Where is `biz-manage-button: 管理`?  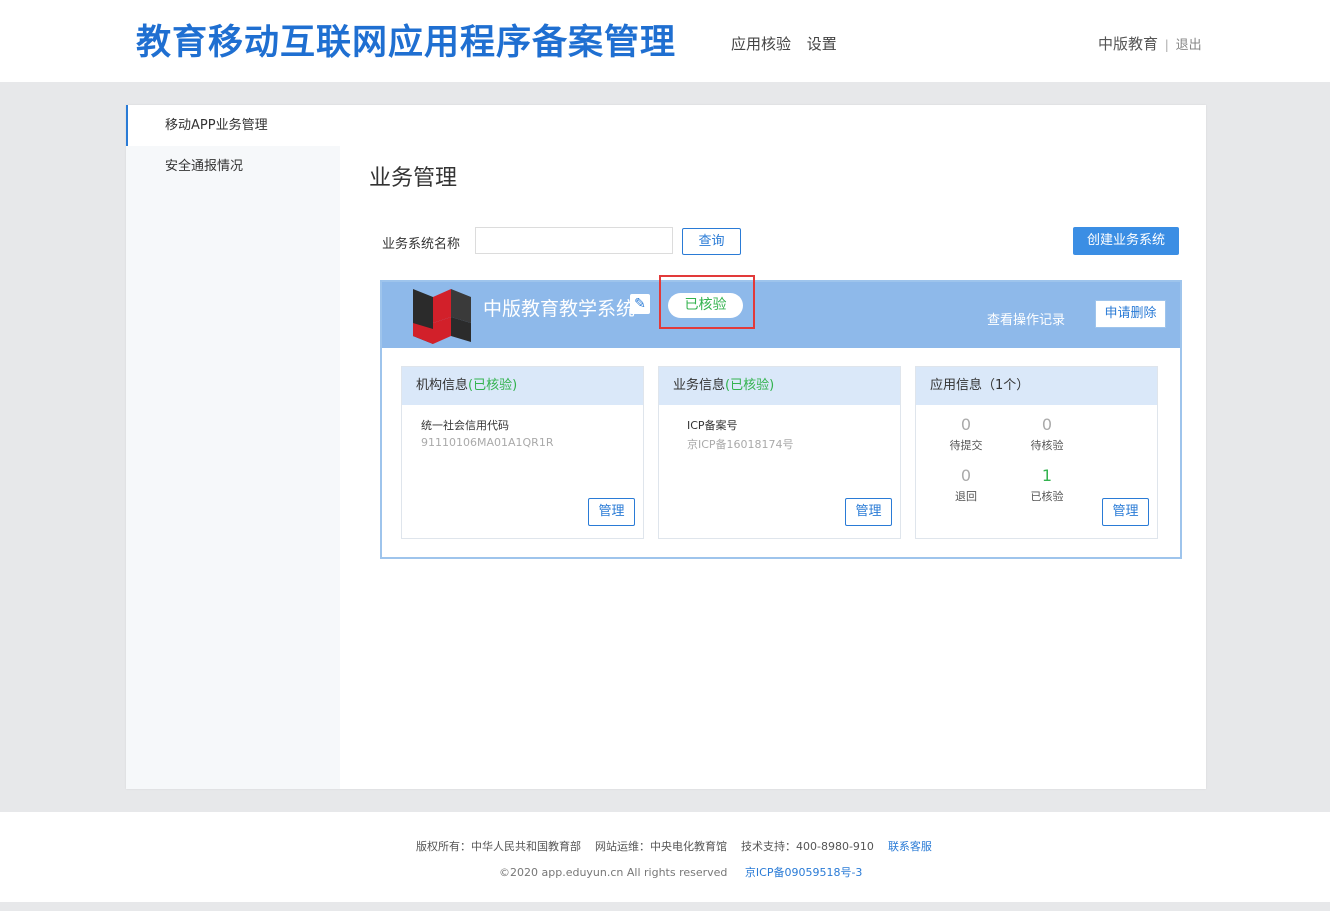
biz-manage-button: 管理 is located at coordinates (868, 512).